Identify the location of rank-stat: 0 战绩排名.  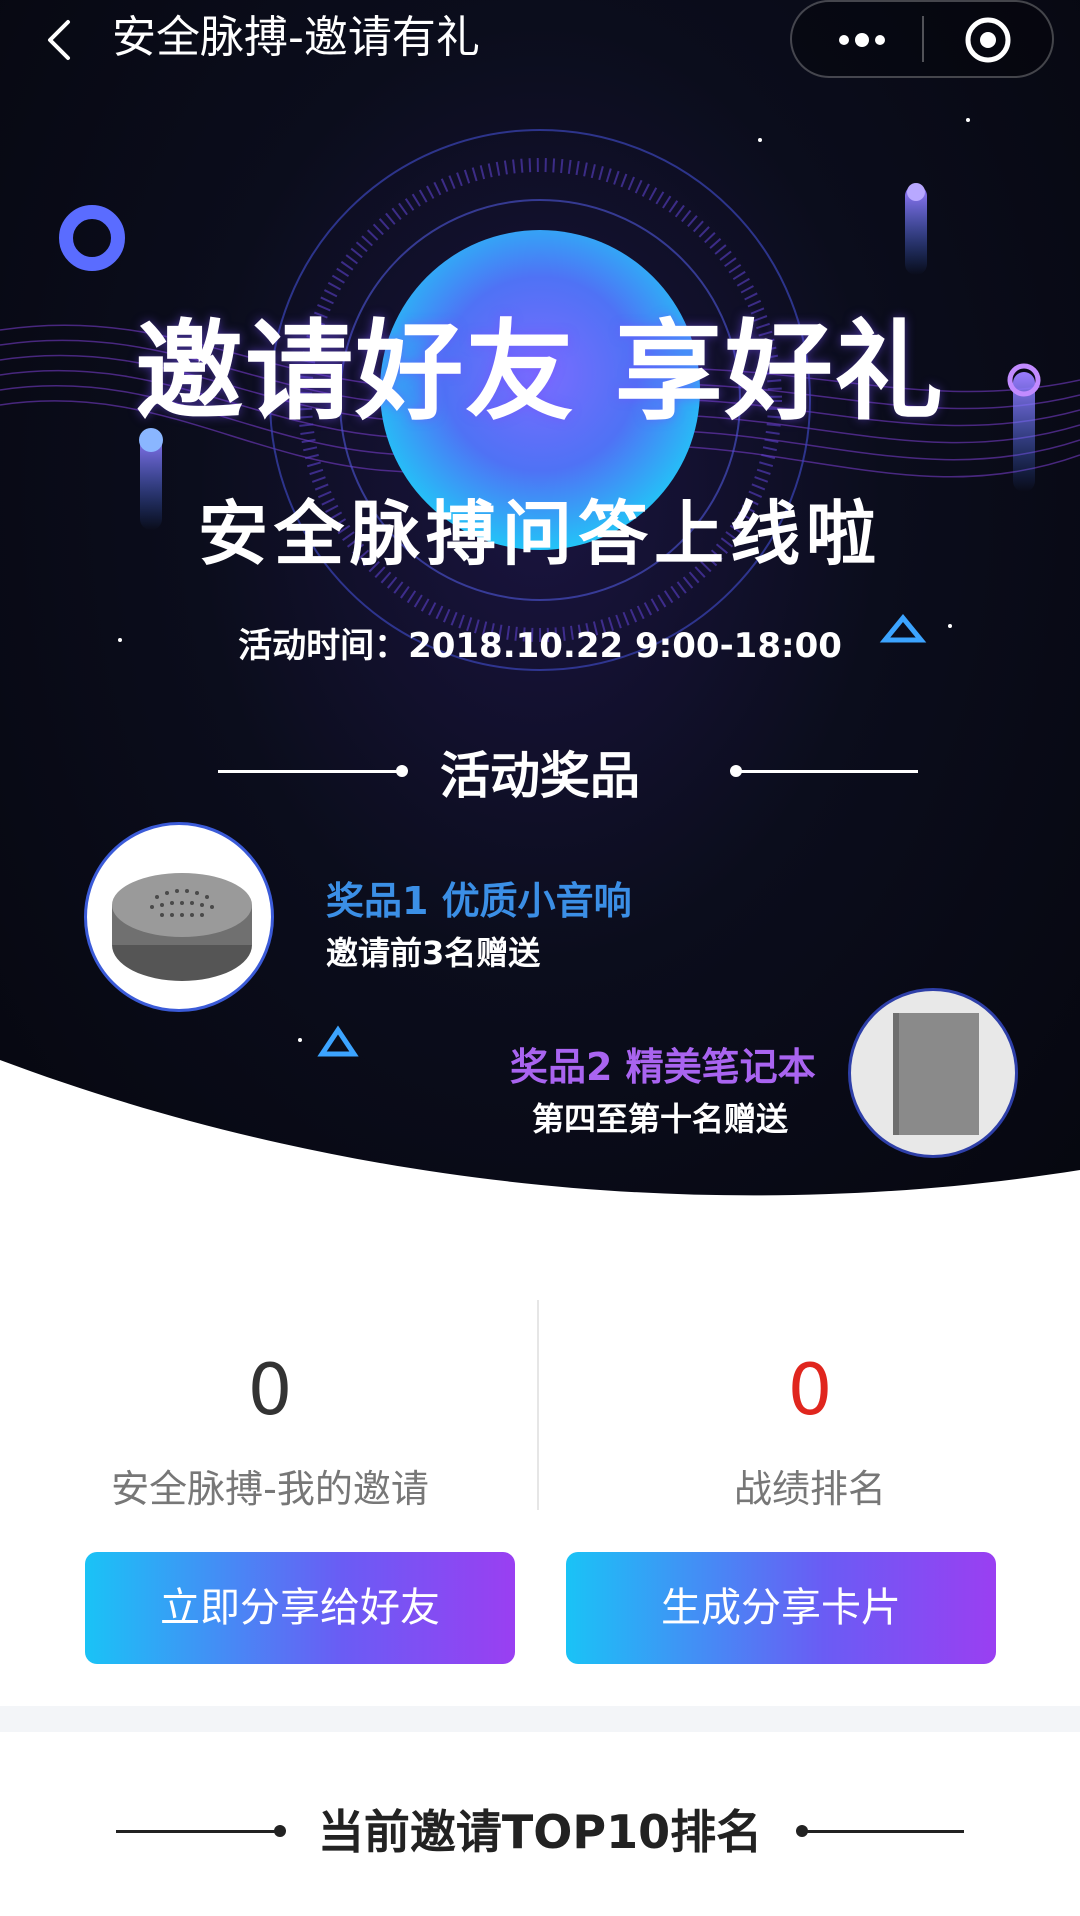
(810, 1426).